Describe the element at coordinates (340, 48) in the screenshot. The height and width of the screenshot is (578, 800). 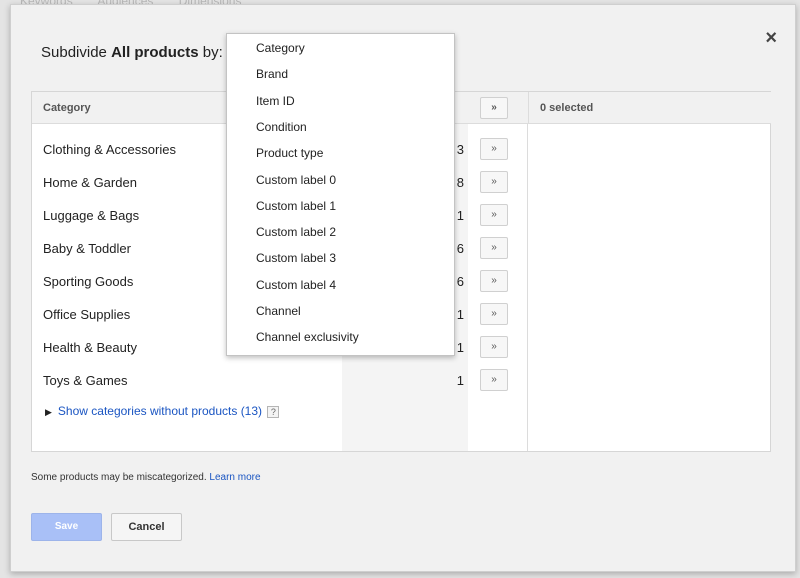
I see `dropdown-option: Category` at that location.